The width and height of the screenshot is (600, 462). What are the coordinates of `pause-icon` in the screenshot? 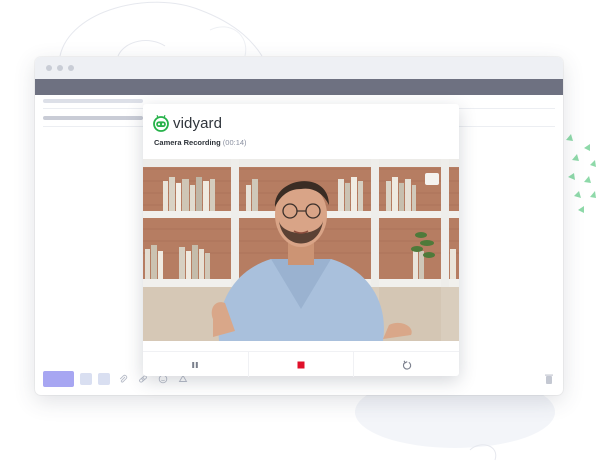 It's located at (195, 364).